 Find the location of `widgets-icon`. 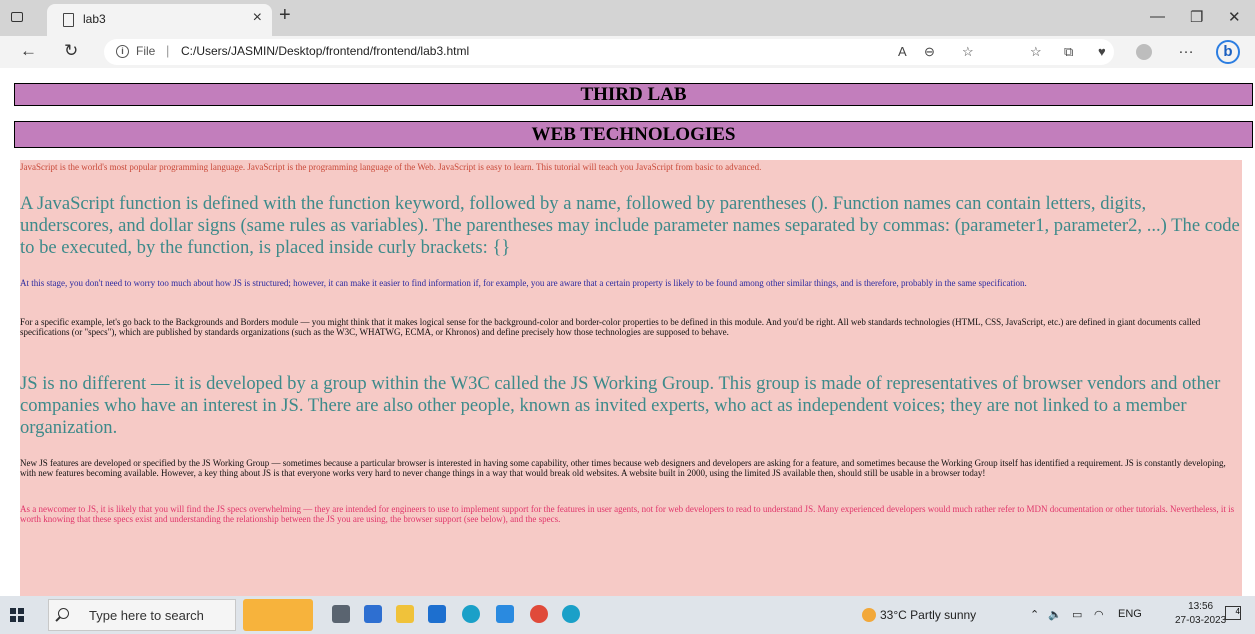

widgets-icon is located at coordinates (373, 614).